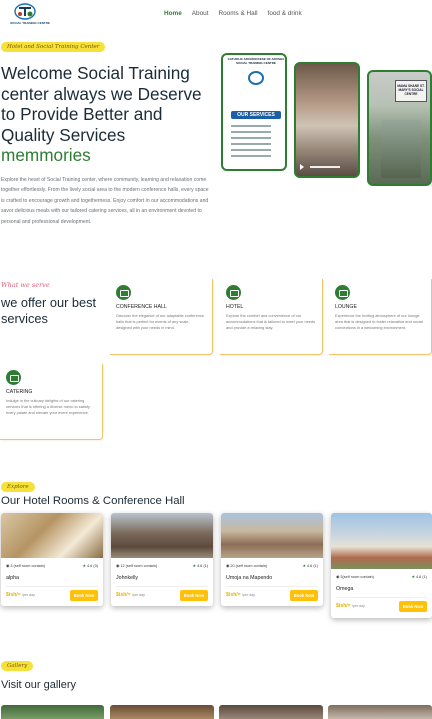  Describe the element at coordinates (325, 167) in the screenshot. I see `video-progress` at that location.